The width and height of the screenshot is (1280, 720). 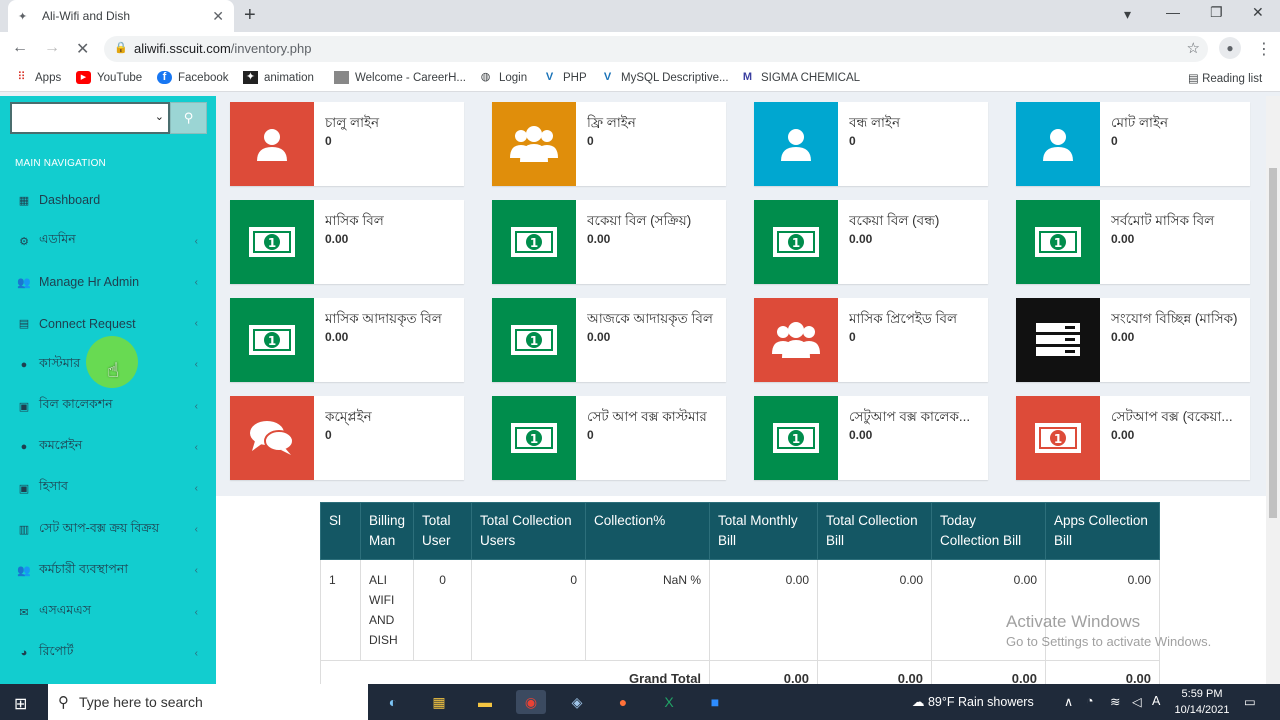 What do you see at coordinates (669, 702) in the screenshot?
I see `excel-icon: X` at bounding box center [669, 702].